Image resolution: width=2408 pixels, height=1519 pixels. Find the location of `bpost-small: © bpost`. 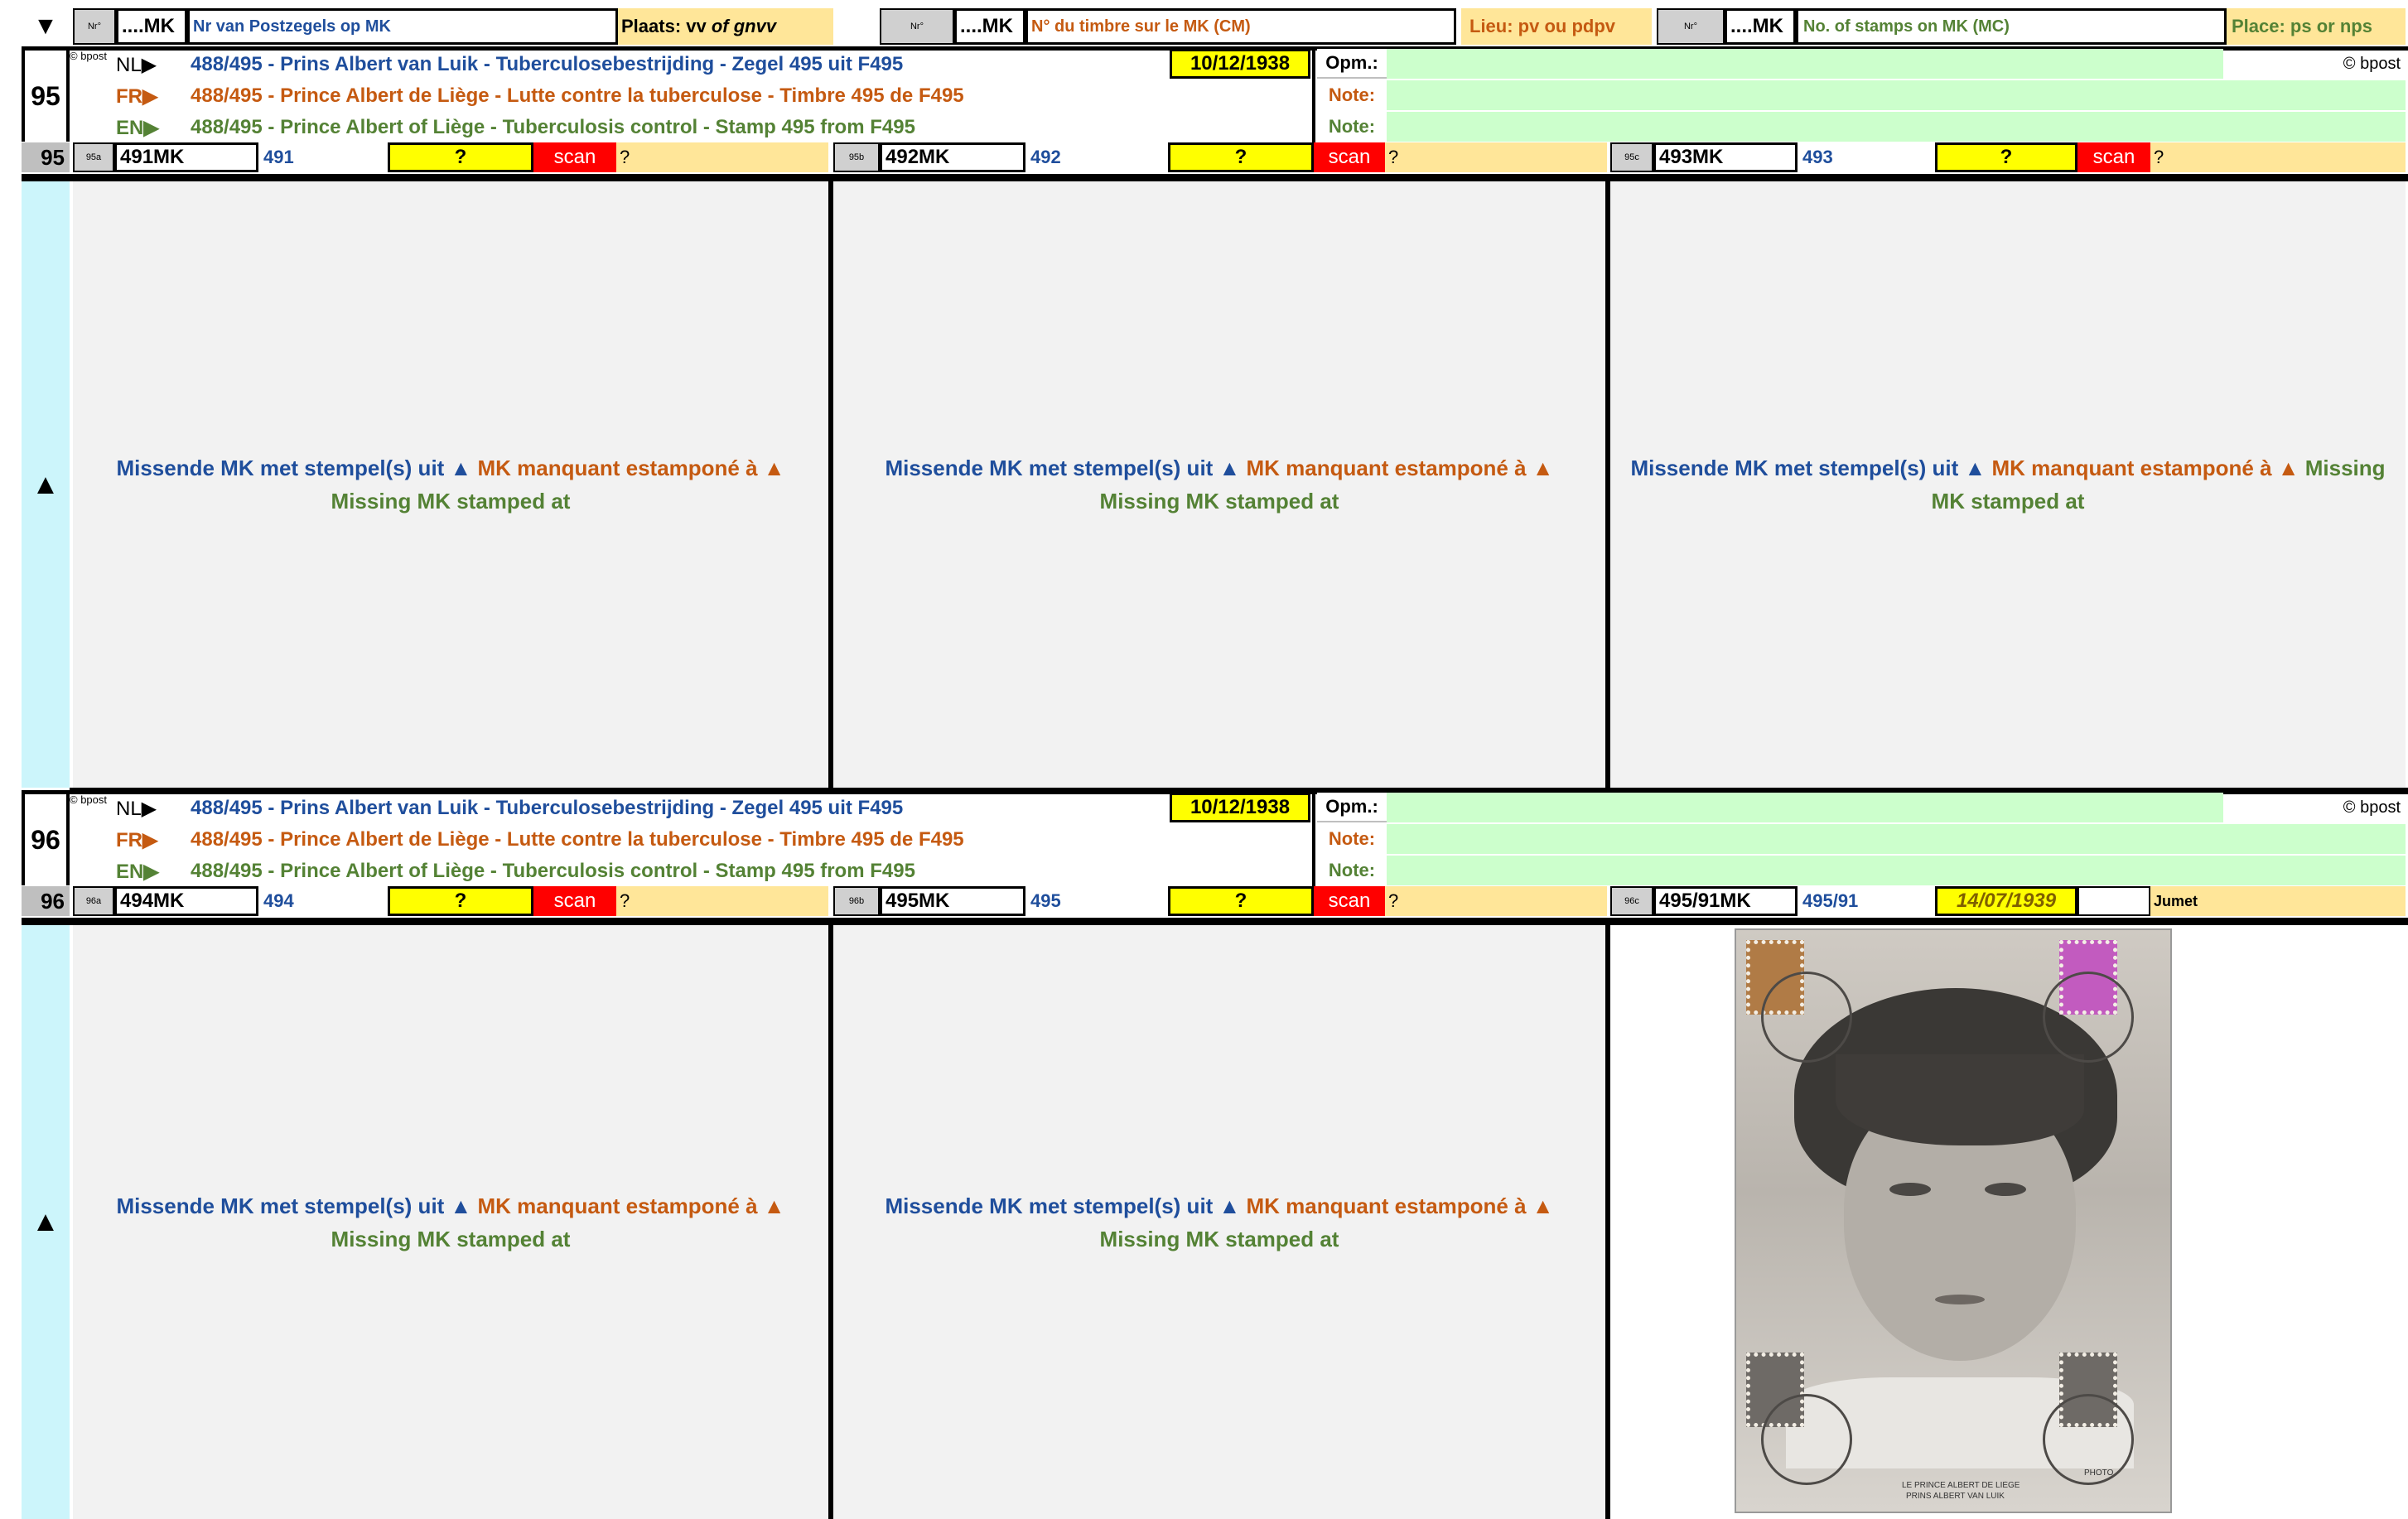

bpost-small: © bpost is located at coordinates (88, 800).